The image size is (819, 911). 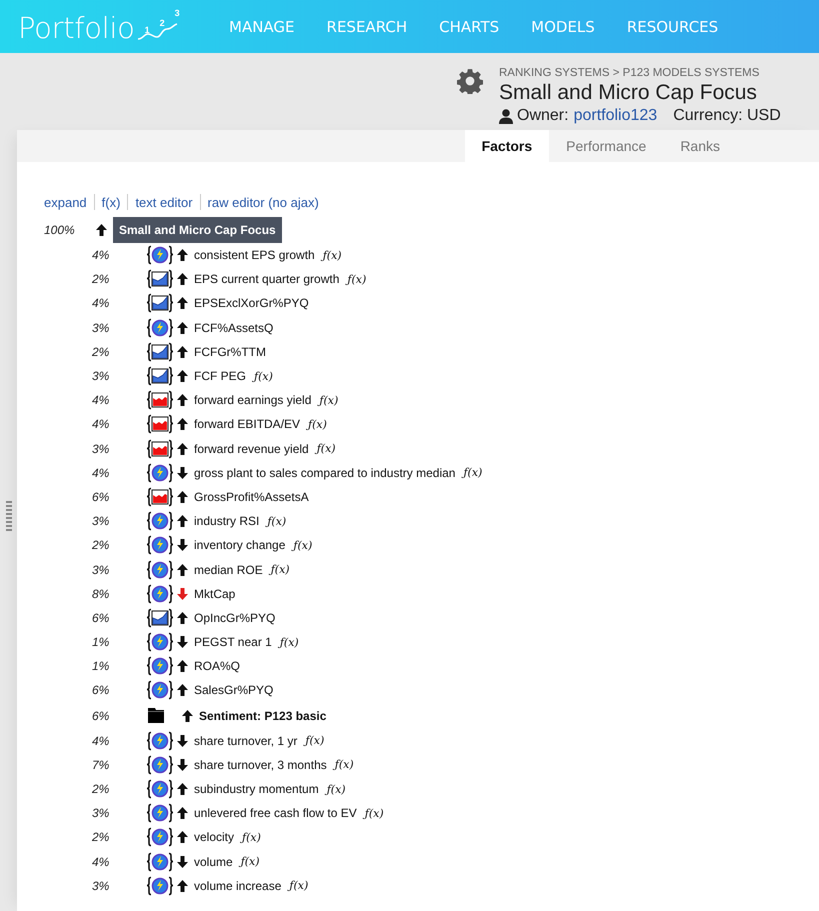 I want to click on factor-name: velocity, so click(x=214, y=837).